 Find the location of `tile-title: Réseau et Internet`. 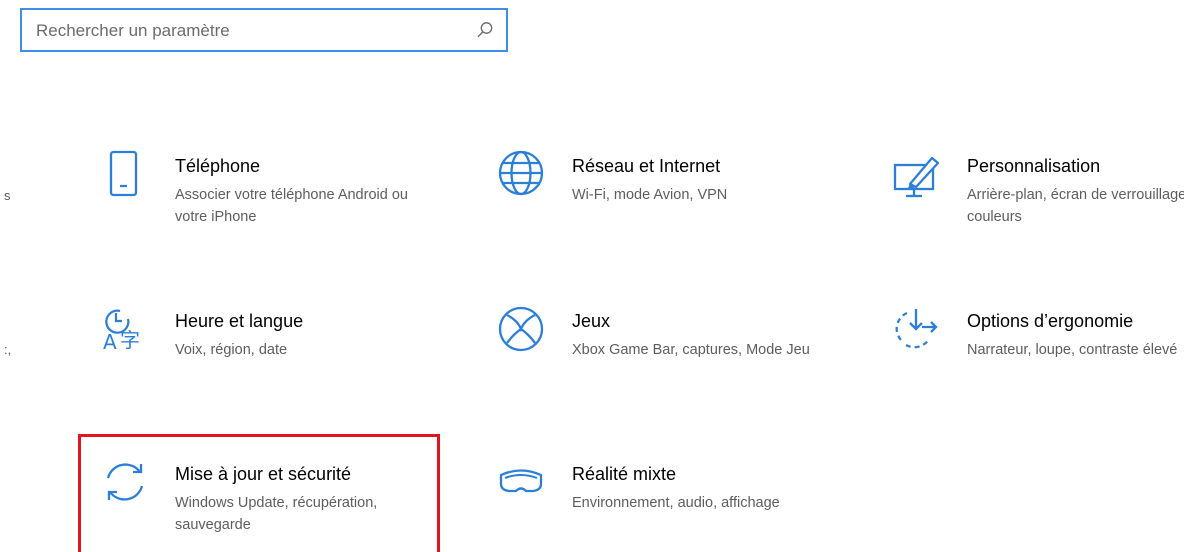

tile-title: Réseau et Internet is located at coordinates (646, 166).